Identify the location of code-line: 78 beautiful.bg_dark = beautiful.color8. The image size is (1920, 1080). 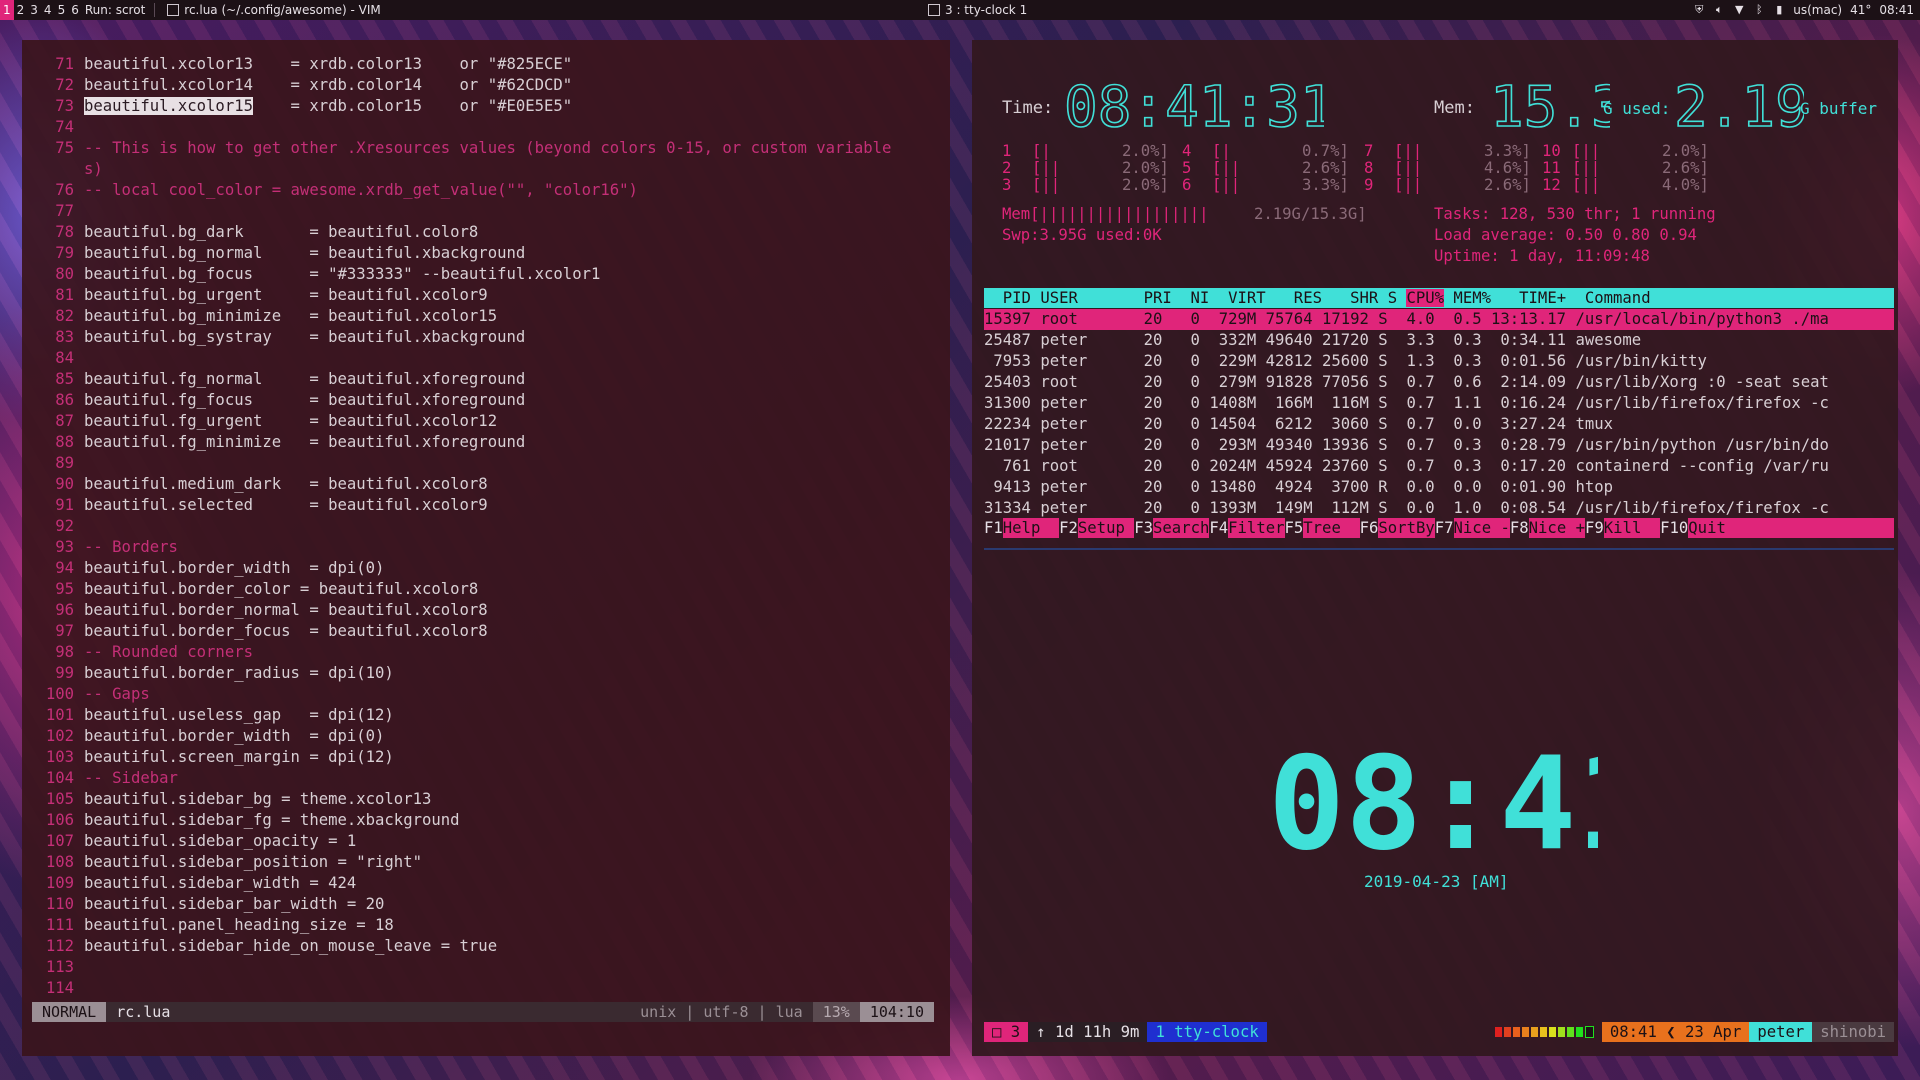
(461, 232).